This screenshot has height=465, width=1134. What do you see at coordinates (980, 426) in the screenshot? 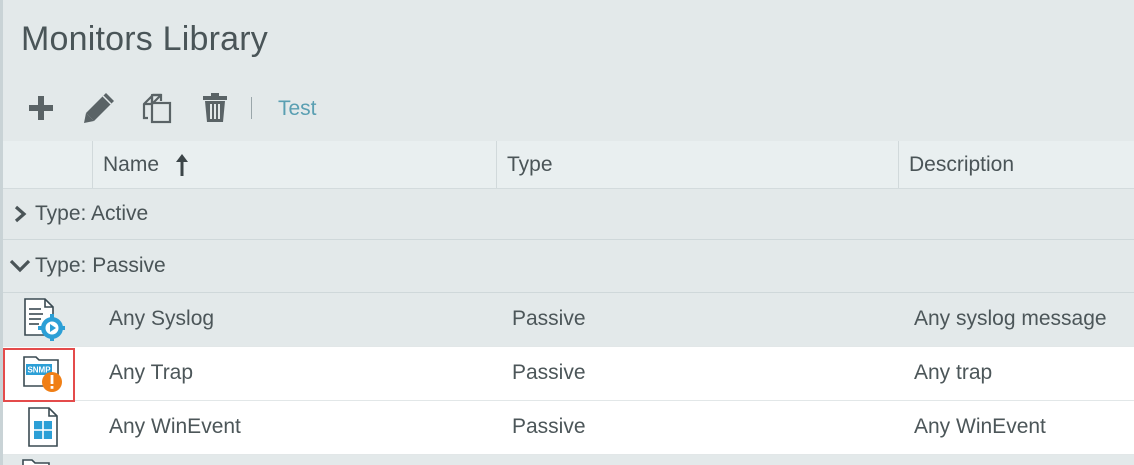
I see `monitor-description: Any WinEvent` at bounding box center [980, 426].